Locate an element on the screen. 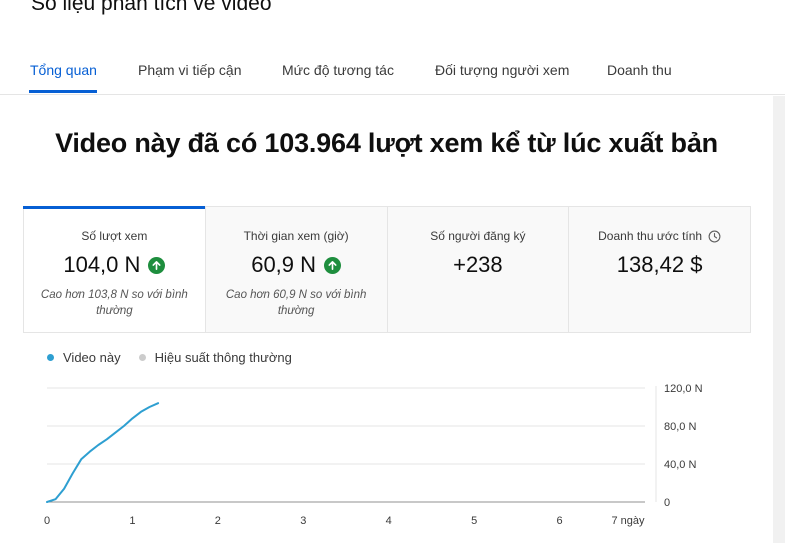 Image resolution: width=785 pixels, height=543 pixels. chart-legend: Video này Hiệu suất thông thường is located at coordinates (169, 357).